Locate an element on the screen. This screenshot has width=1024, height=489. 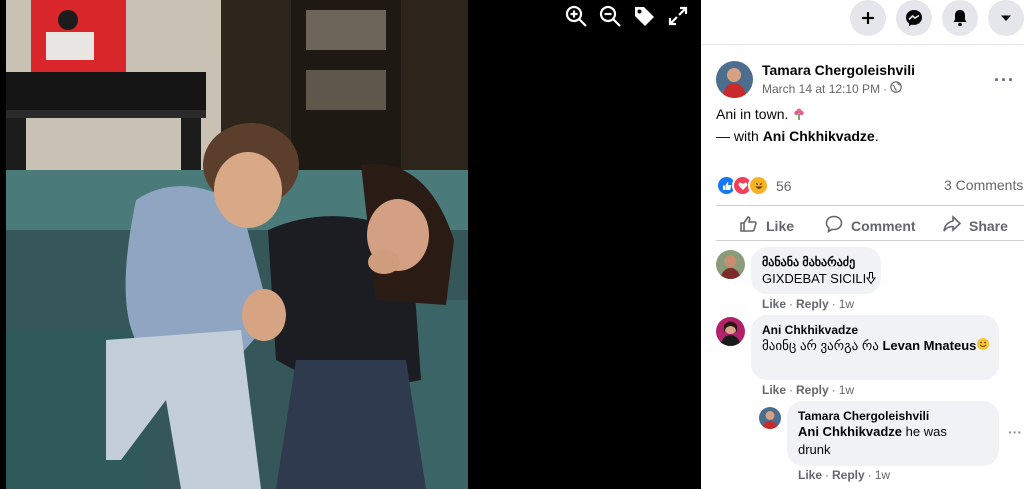
mentioned-user-link: Ani Chkhikvadze is located at coordinates (850, 431).